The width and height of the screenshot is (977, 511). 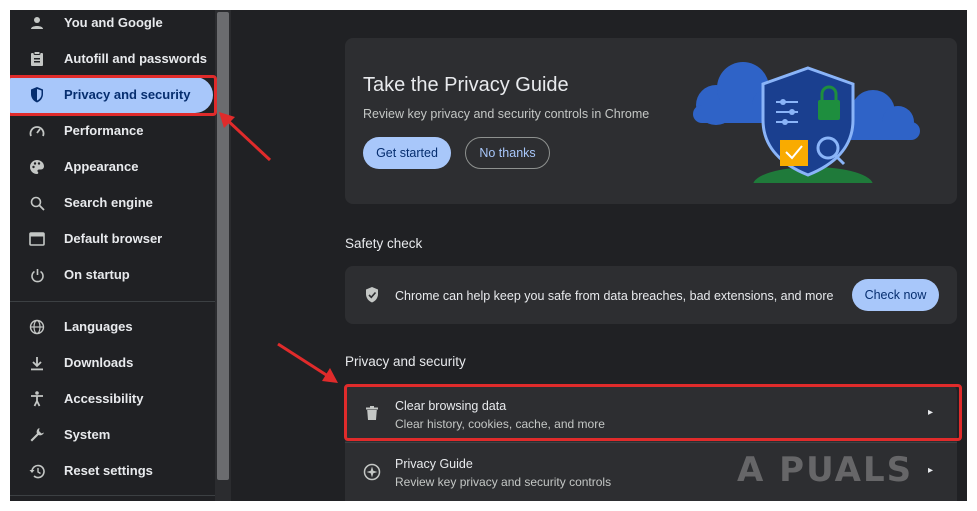 I want to click on browser-window-icon, so click(x=37, y=239).